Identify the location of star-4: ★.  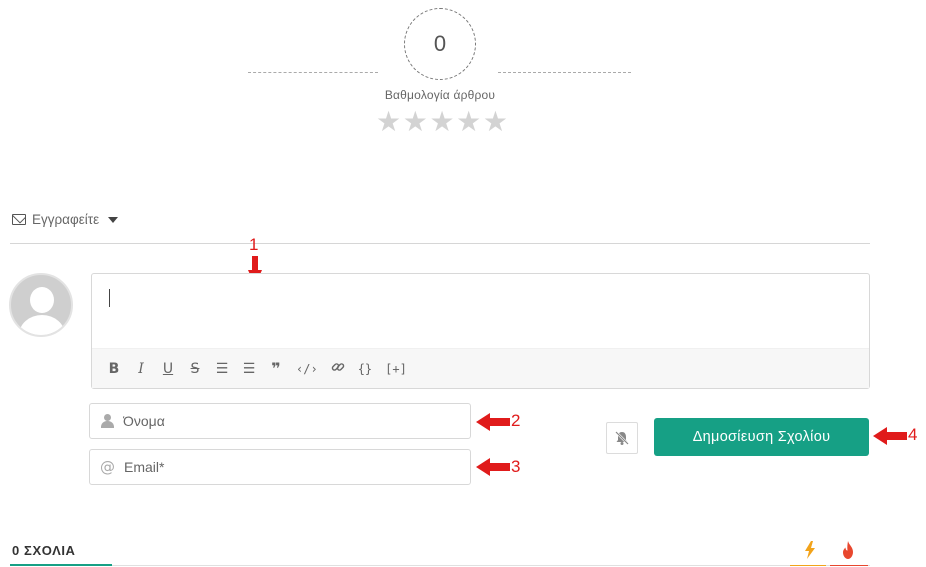
(468, 122).